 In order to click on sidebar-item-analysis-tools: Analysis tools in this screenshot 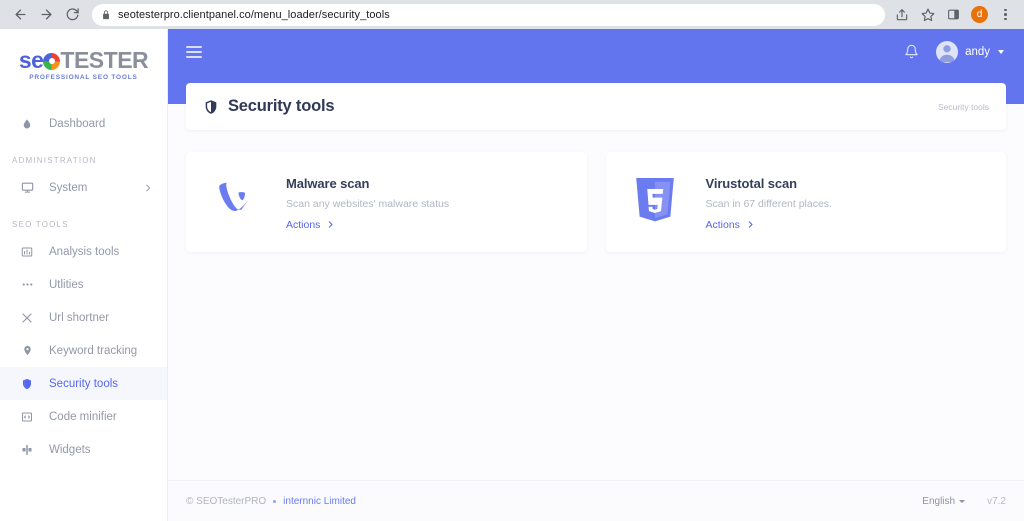, I will do `click(83, 251)`.